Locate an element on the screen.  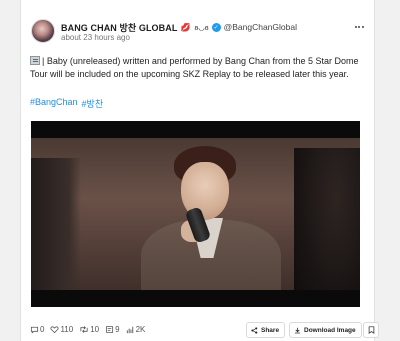
repost-stat: 10 is located at coordinates (89, 329).